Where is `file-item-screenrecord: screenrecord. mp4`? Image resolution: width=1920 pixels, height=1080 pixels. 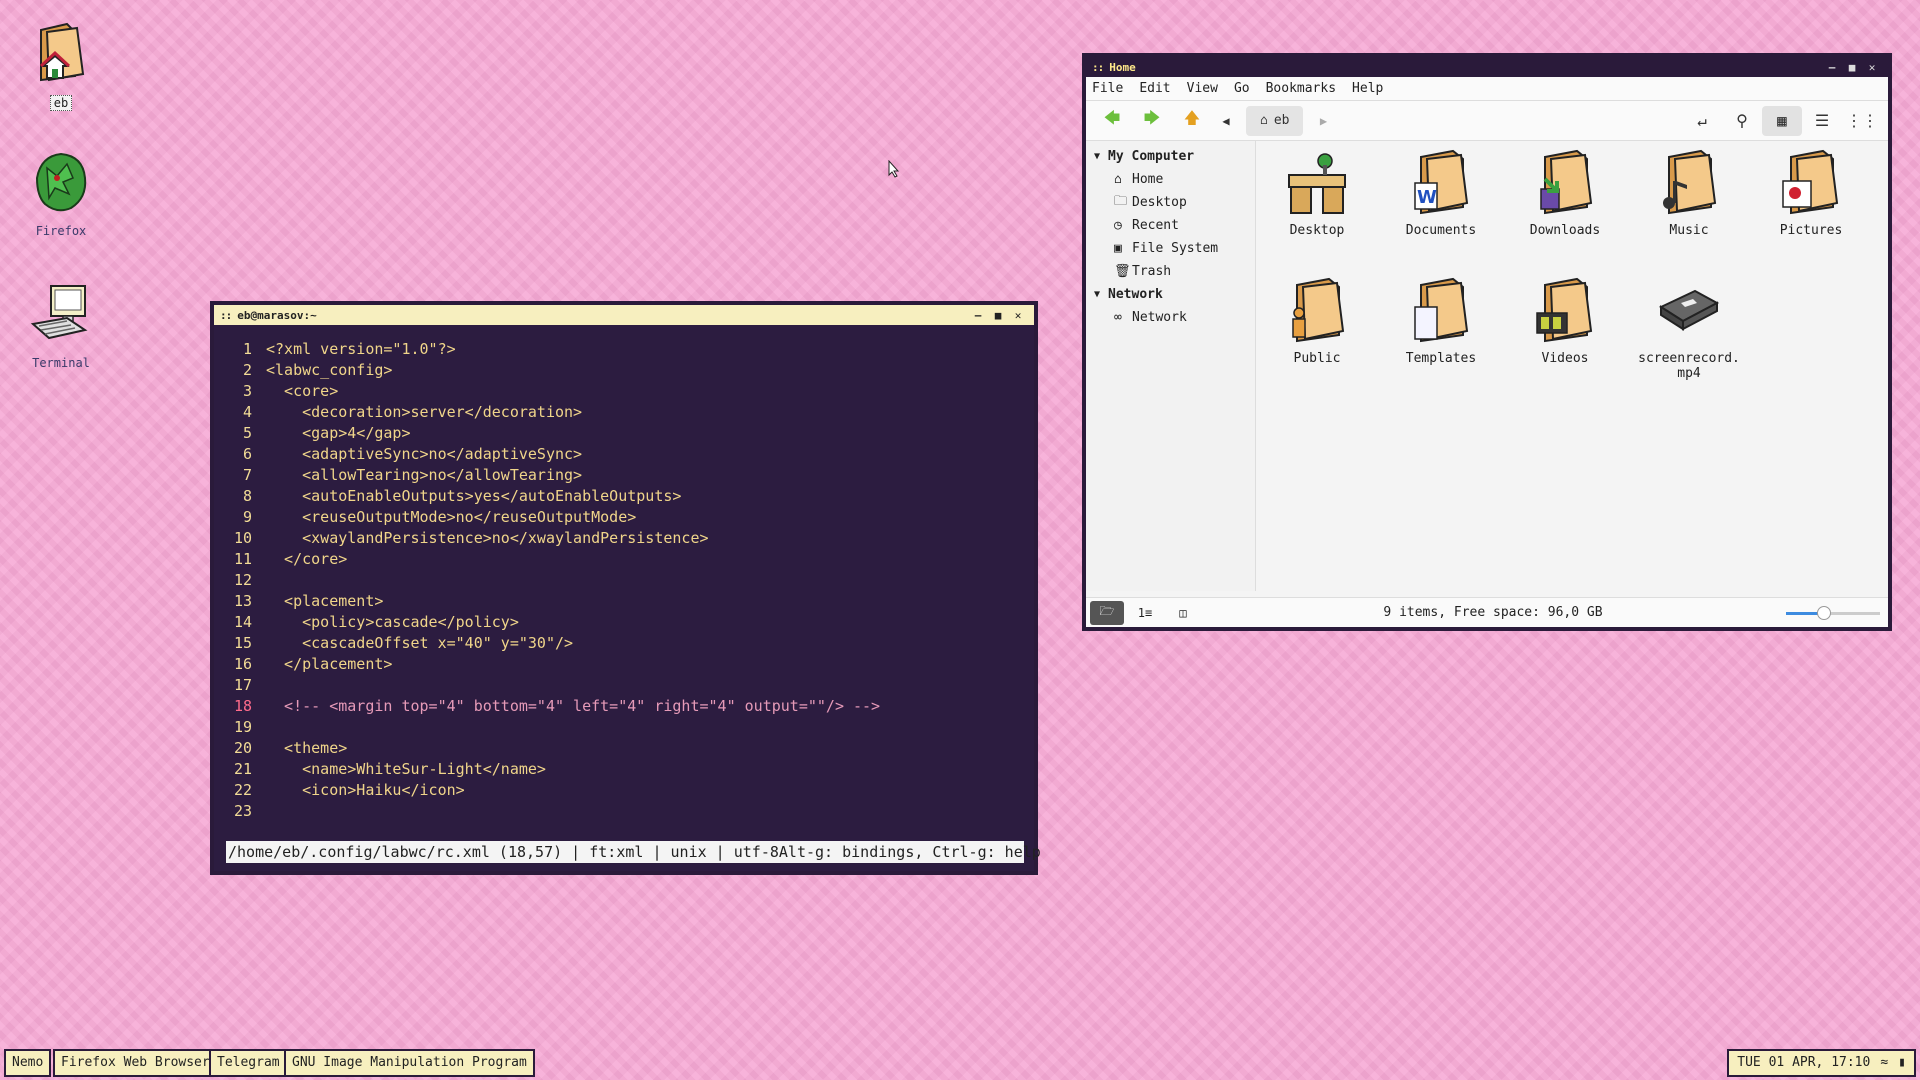 file-item-screenrecord: screenrecord. mp4 is located at coordinates (1689, 329).